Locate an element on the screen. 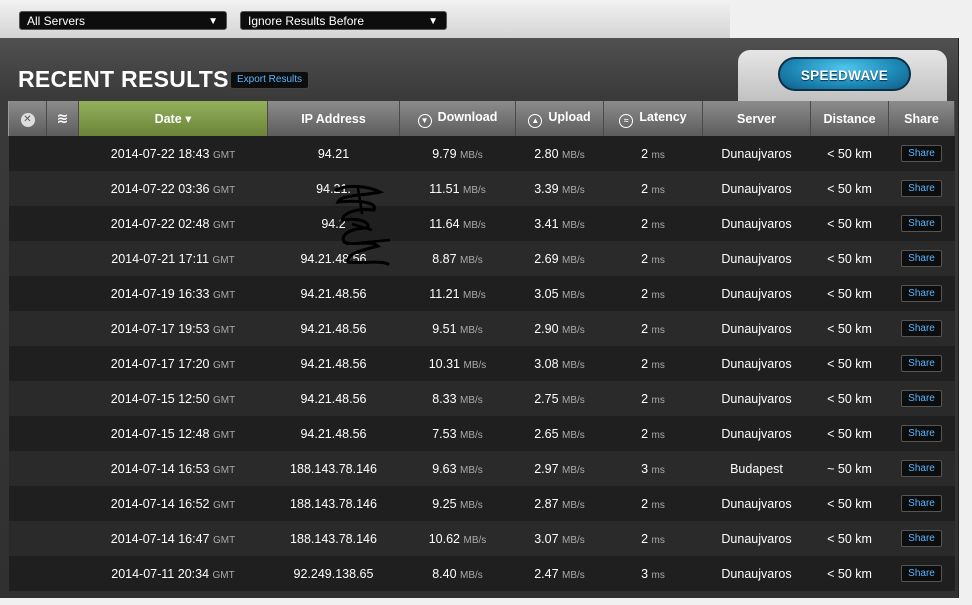 The height and width of the screenshot is (605, 972). ip-column-header: IP Address is located at coordinates (333, 118).